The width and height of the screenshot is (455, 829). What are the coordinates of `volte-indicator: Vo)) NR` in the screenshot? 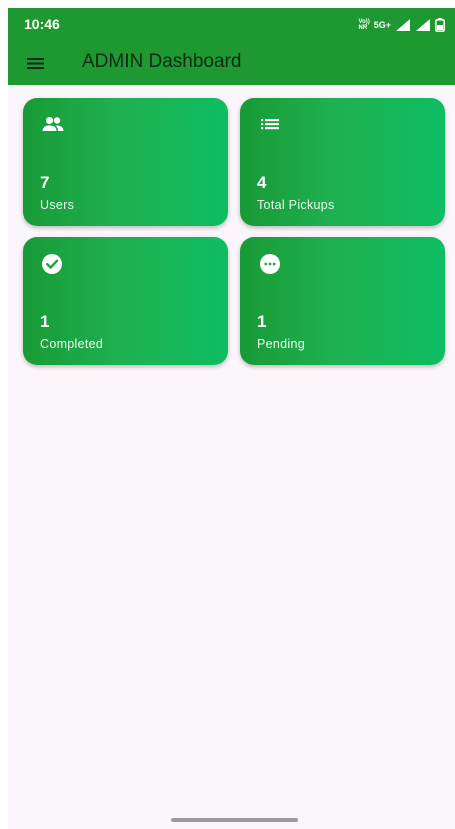 It's located at (364, 25).